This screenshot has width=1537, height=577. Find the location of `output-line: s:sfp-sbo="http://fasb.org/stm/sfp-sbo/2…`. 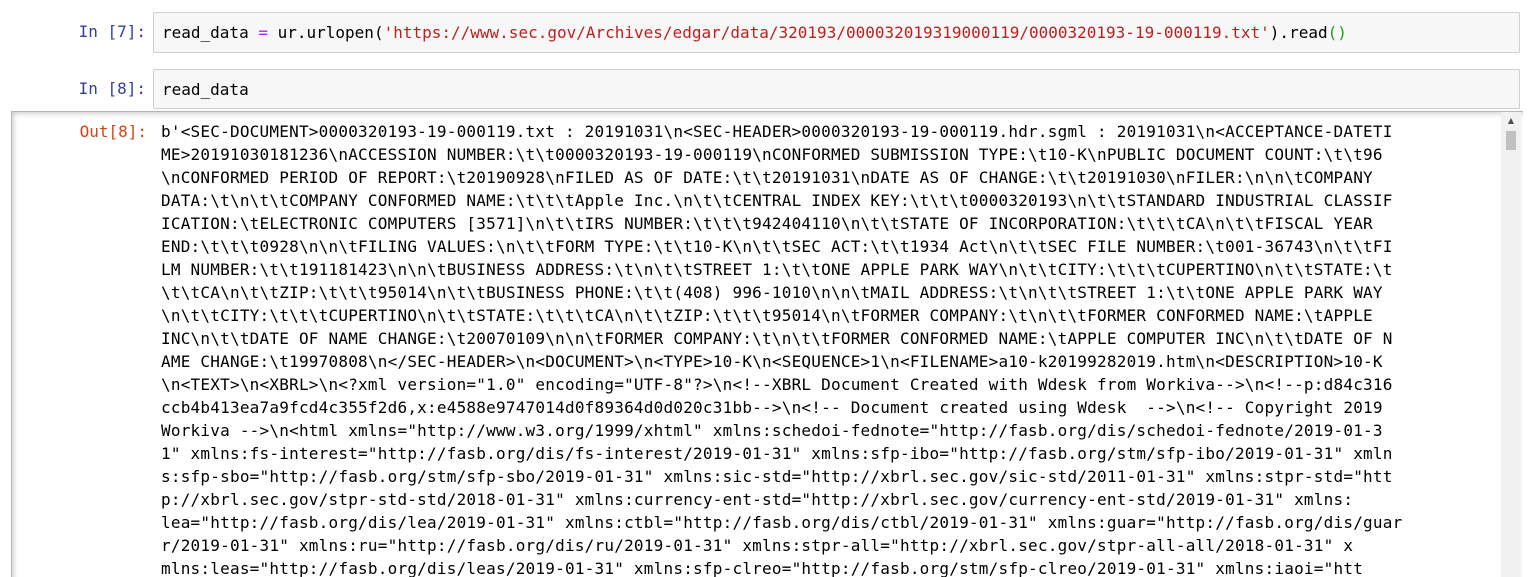

output-line: s:sfp-sbo="http://fasb.org/stm/sfp-sbo/2… is located at coordinates (777, 476).